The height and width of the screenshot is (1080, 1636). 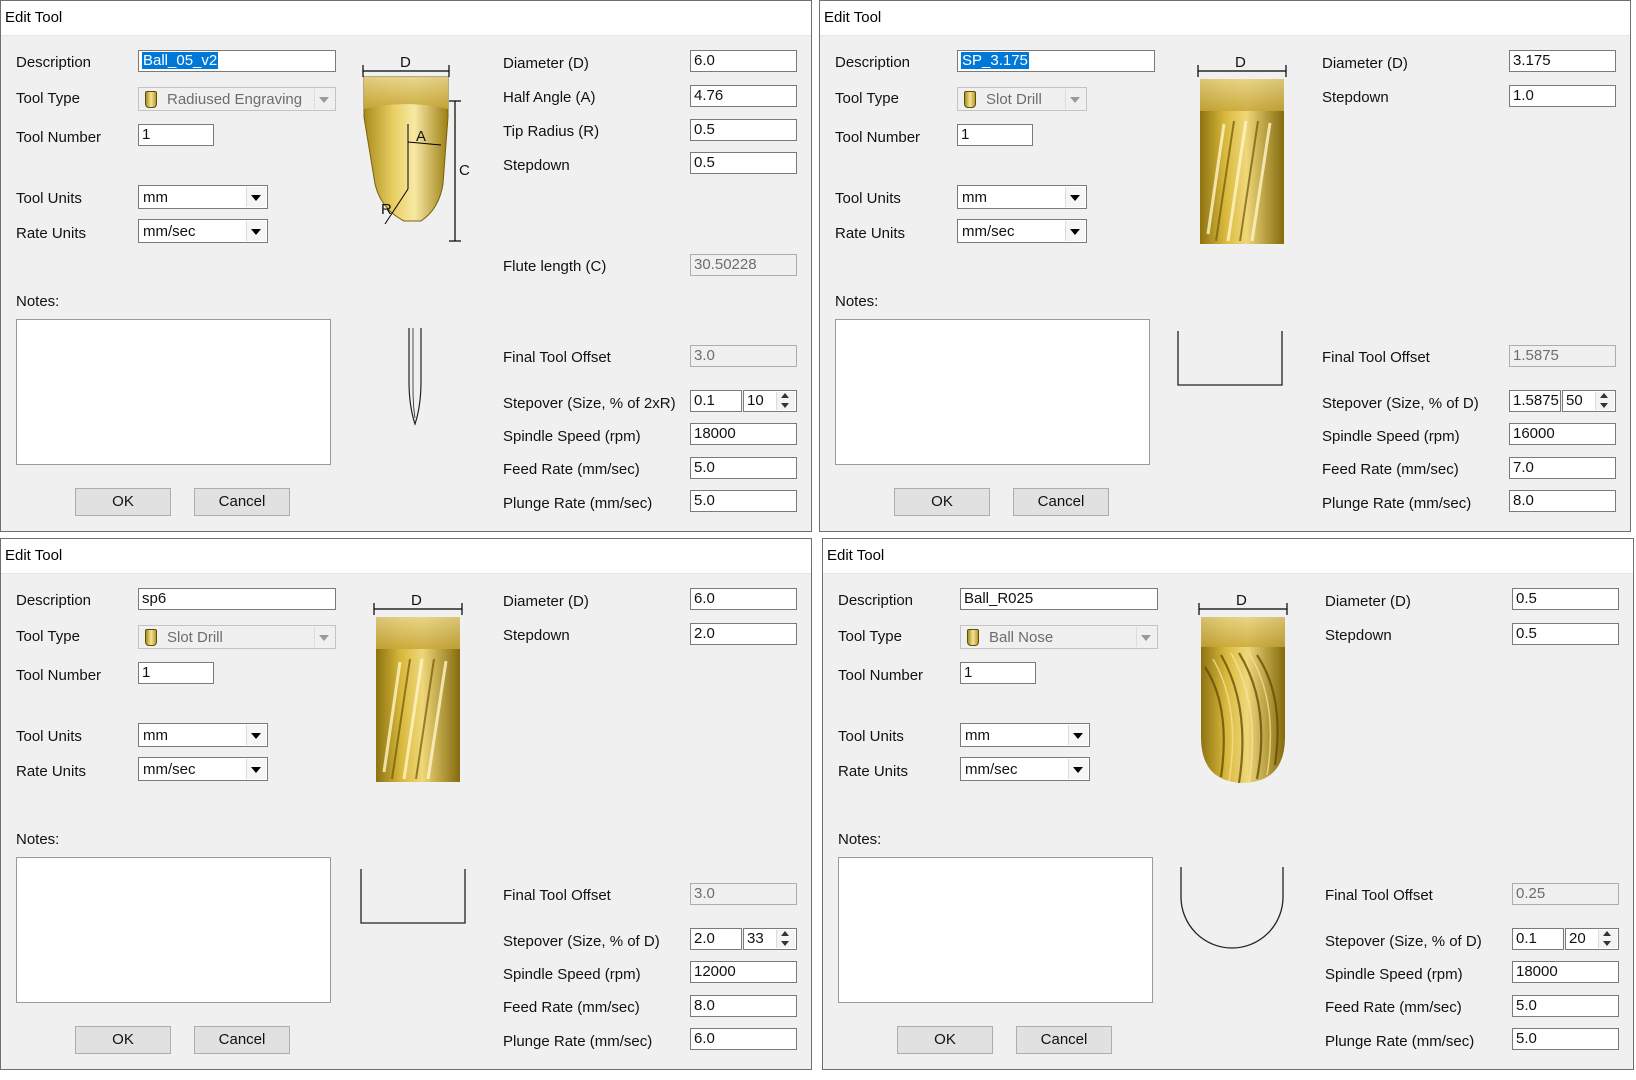 I want to click on stepover-label: Stepover (Size, % of D), so click(x=1400, y=403).